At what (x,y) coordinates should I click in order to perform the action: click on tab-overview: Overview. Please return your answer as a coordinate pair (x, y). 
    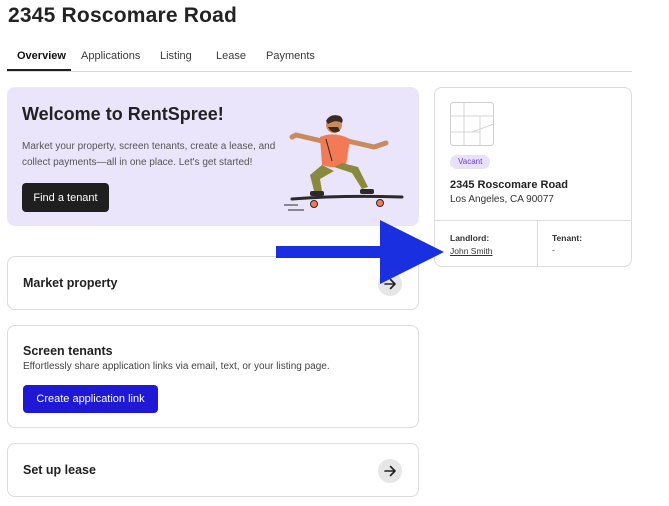
    Looking at the image, I should click on (41, 56).